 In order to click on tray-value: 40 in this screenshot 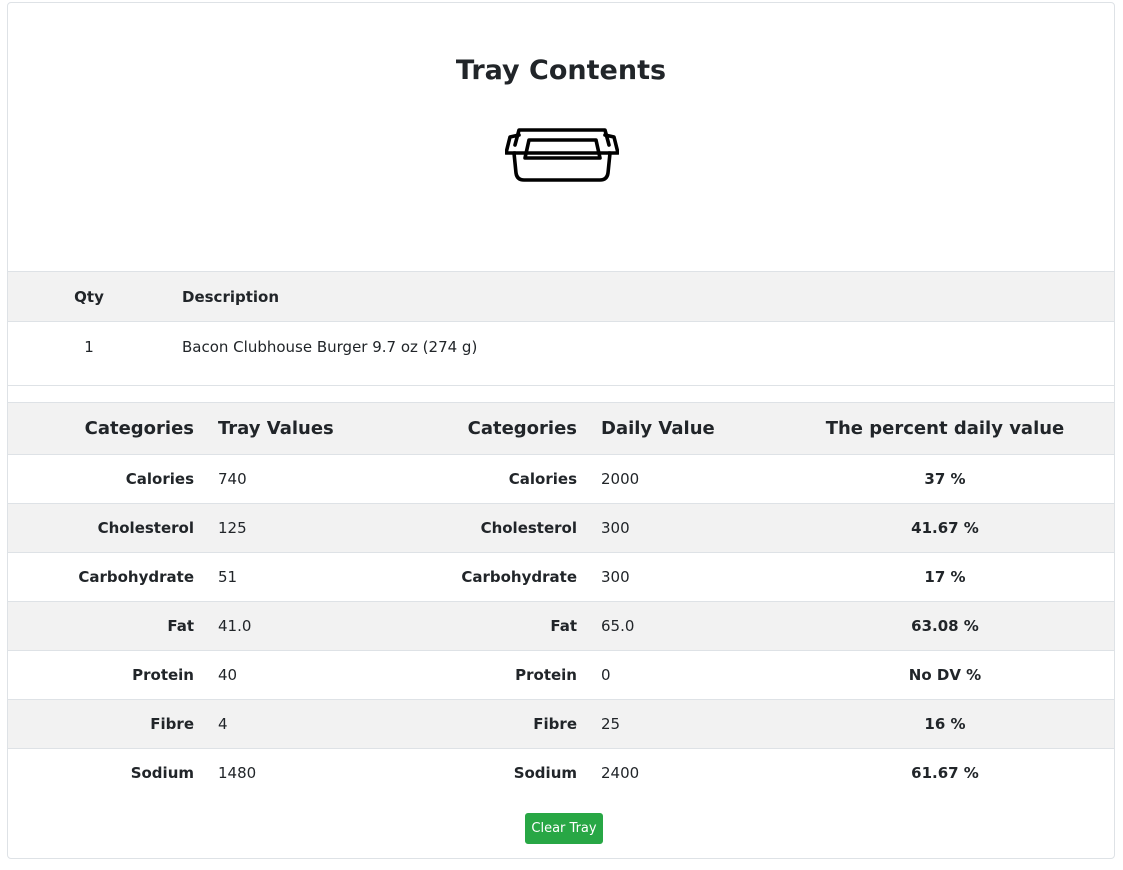, I will do `click(228, 675)`.